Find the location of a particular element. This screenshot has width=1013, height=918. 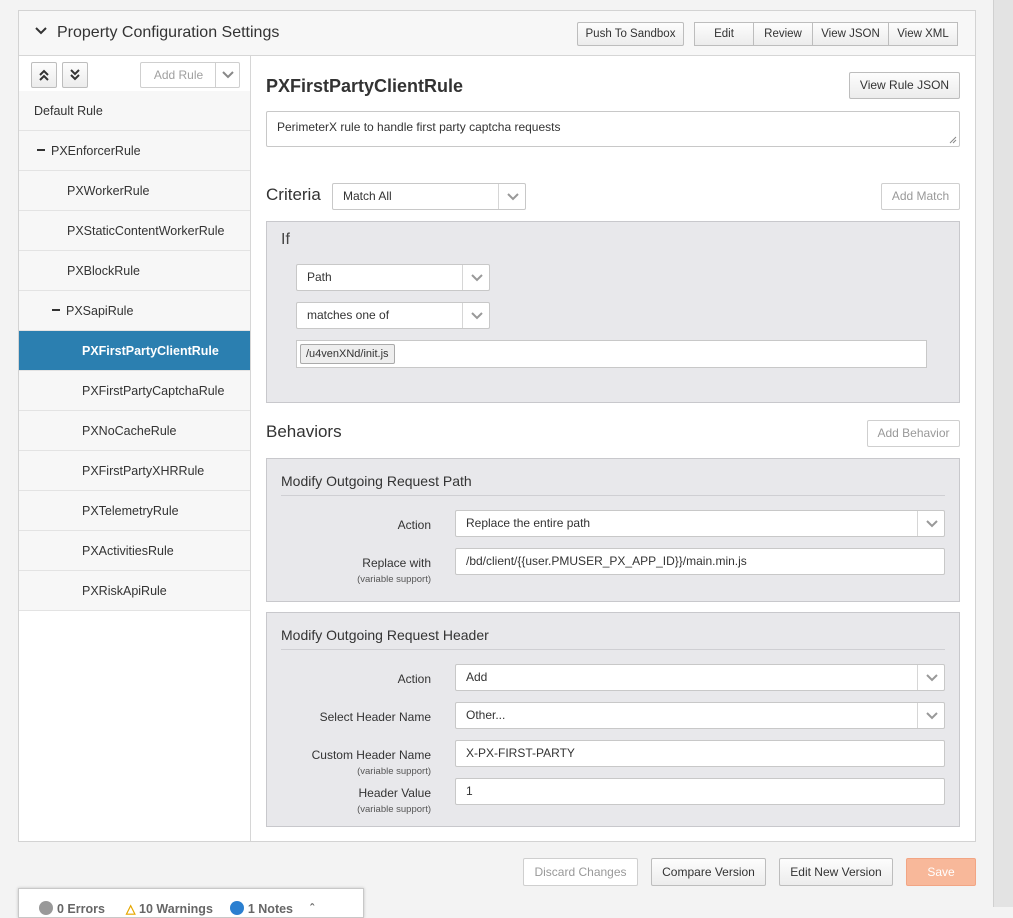

criteria-operator-dropdown is located at coordinates (475, 315).